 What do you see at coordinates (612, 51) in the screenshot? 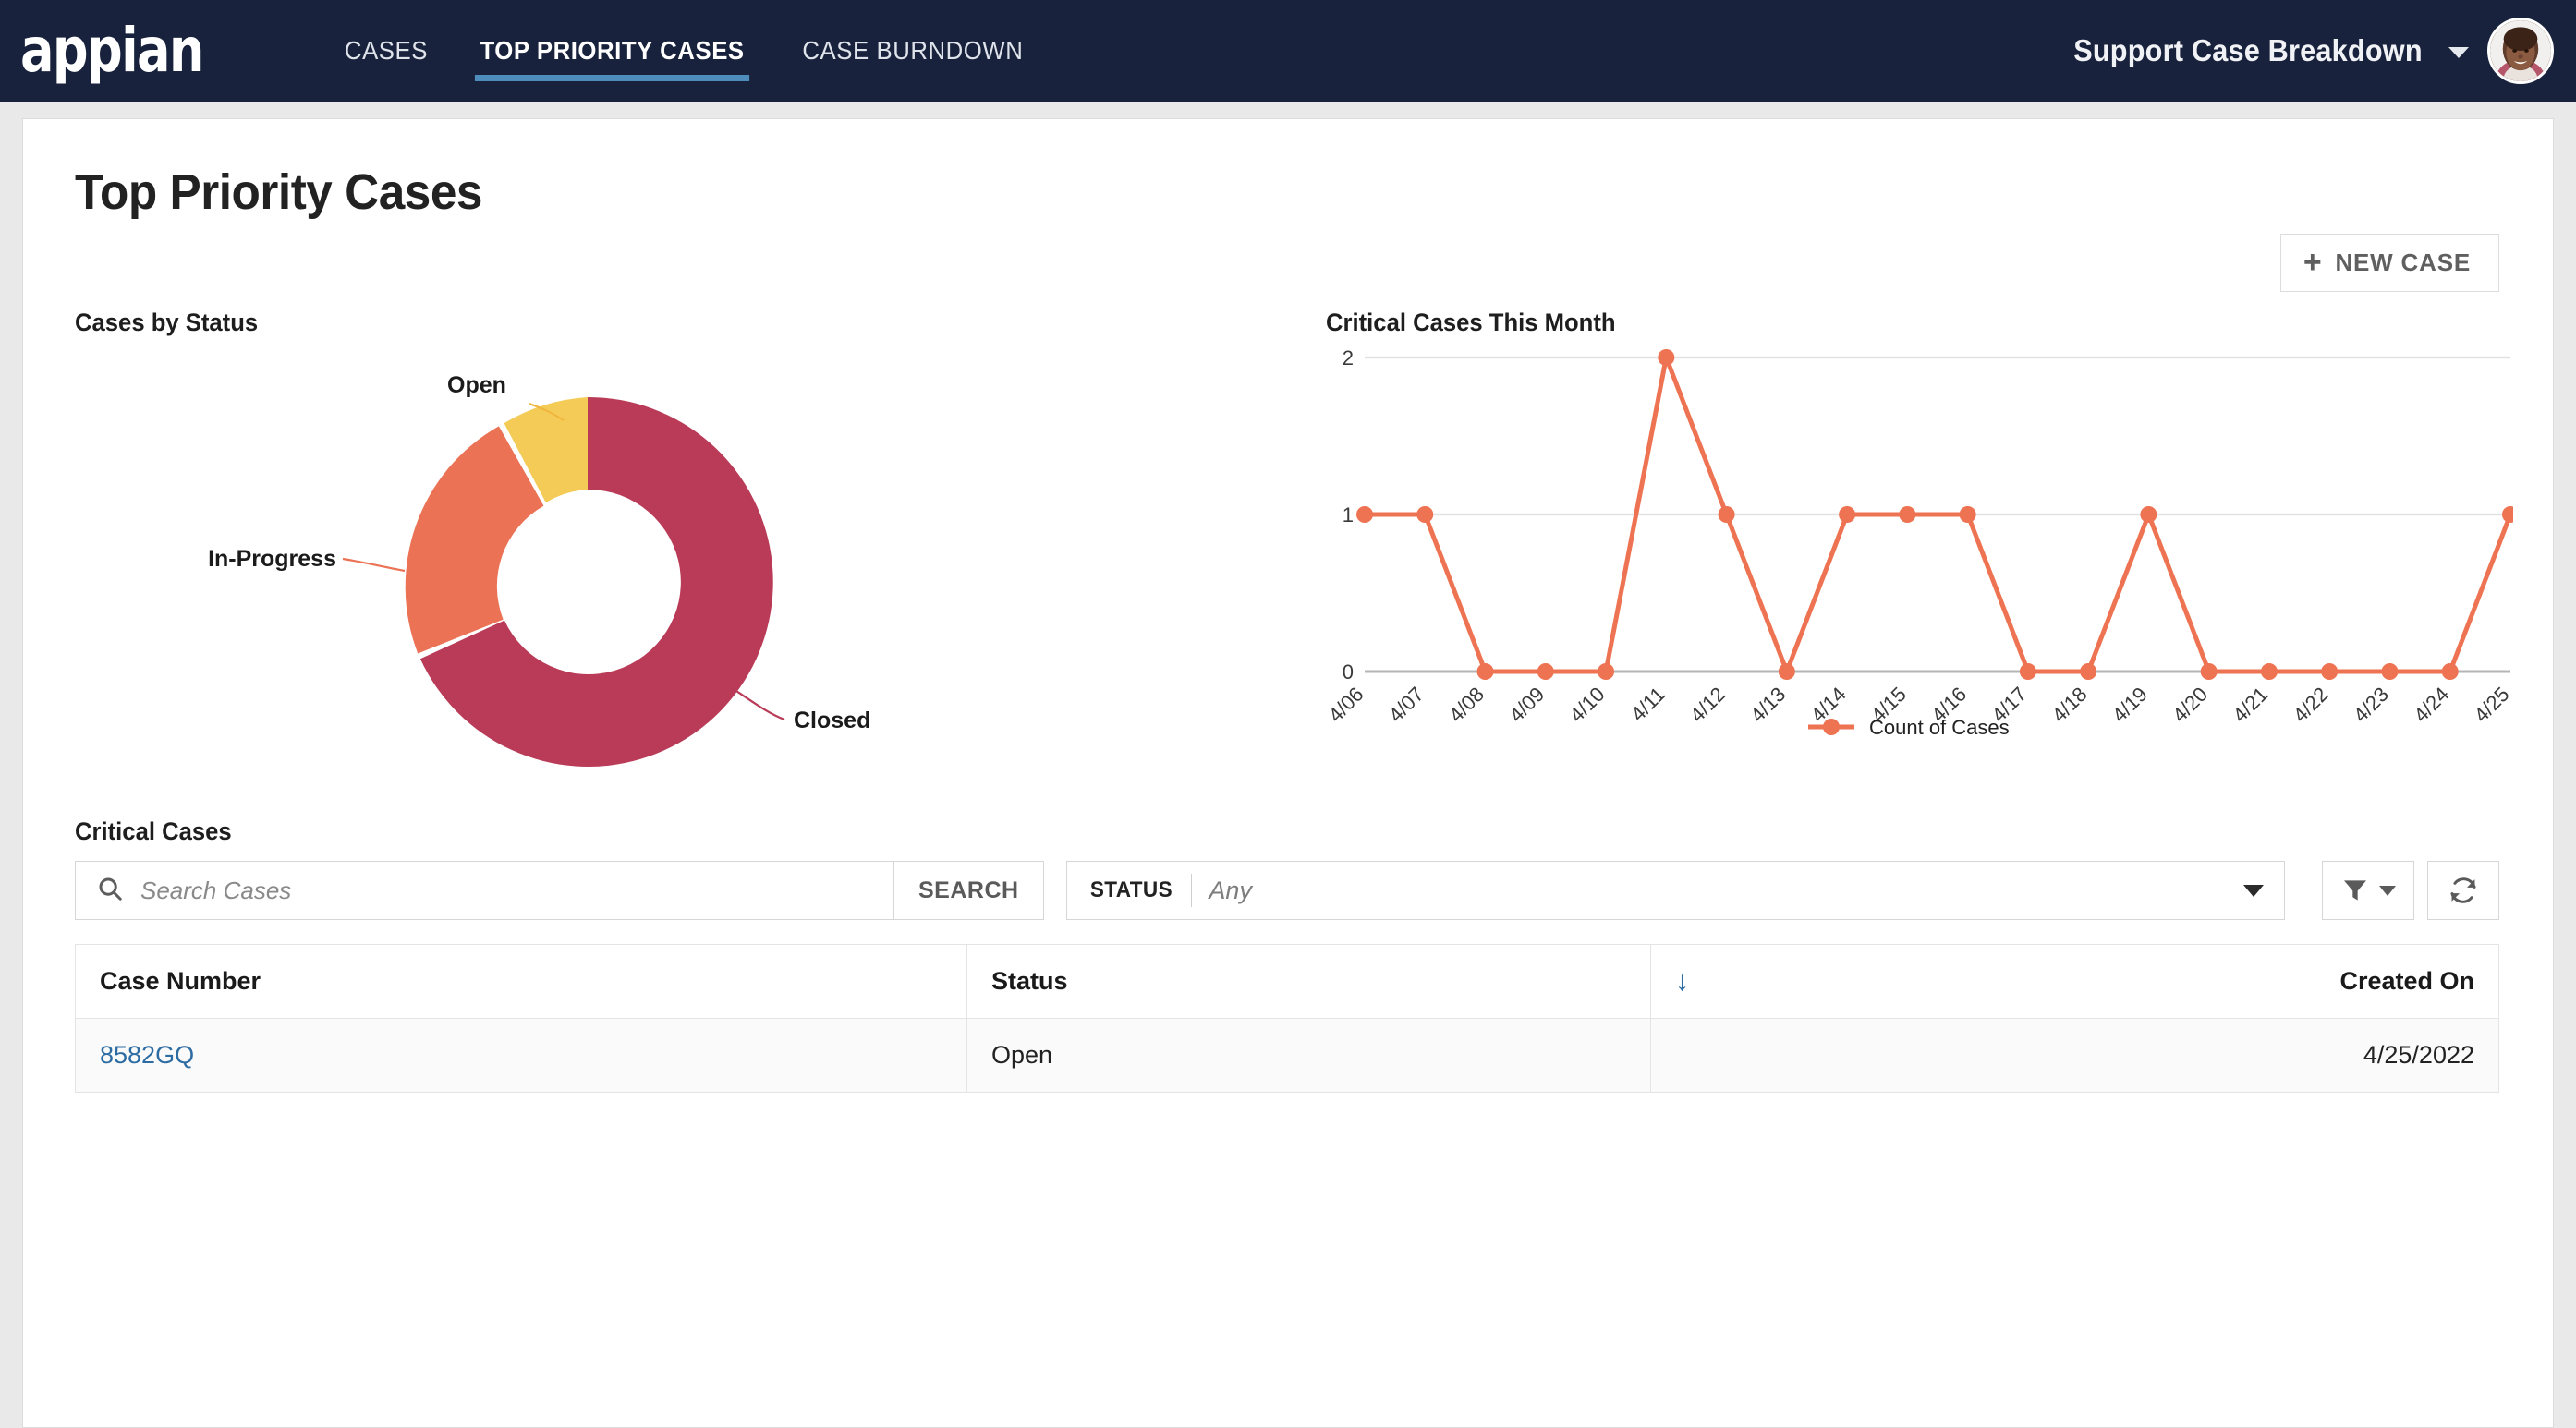
I see `nav-item-top-priority-cases: TOP PRIORITY CASES` at bounding box center [612, 51].